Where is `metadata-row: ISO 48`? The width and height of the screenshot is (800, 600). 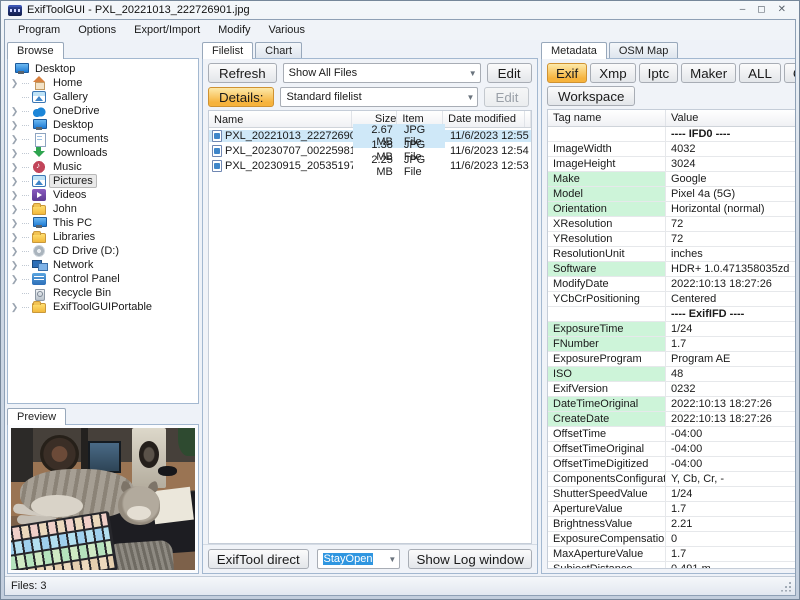 metadata-row: ISO 48 is located at coordinates (671, 374).